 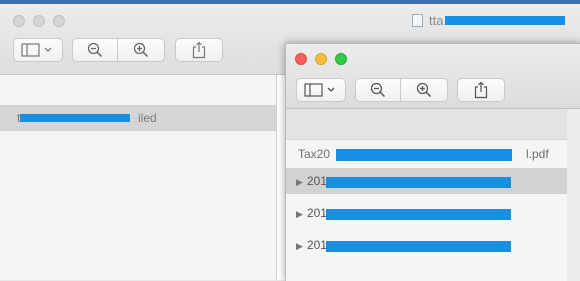 I want to click on front-window-controls, so click(x=321, y=59).